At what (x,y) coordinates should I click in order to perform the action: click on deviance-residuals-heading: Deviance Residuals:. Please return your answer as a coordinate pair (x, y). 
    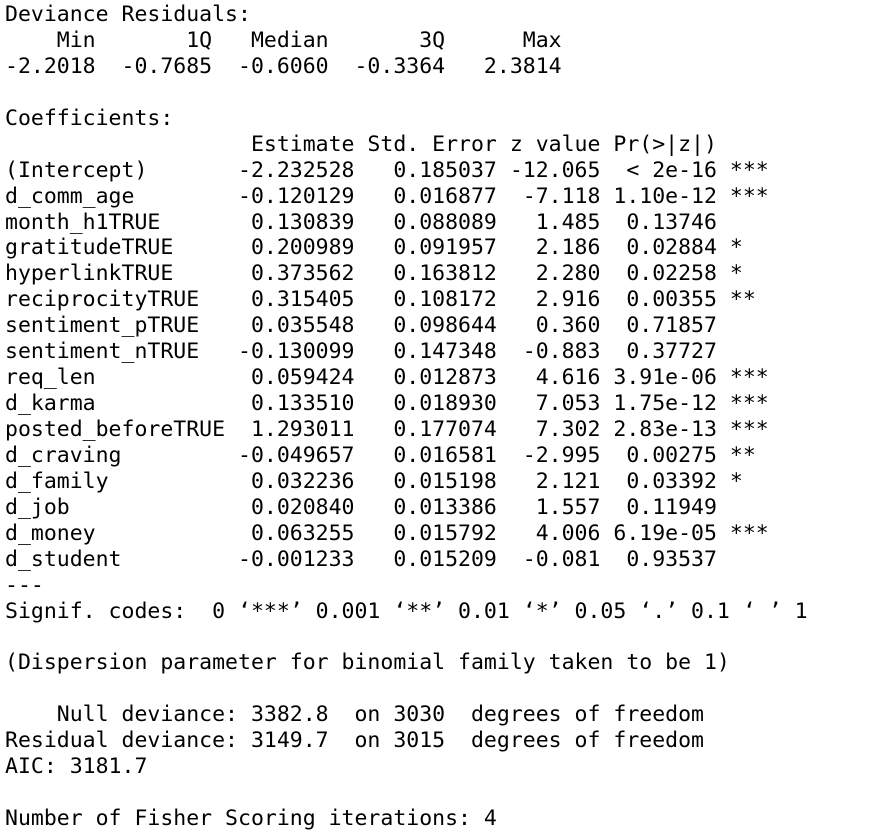
    Looking at the image, I should click on (128, 14).